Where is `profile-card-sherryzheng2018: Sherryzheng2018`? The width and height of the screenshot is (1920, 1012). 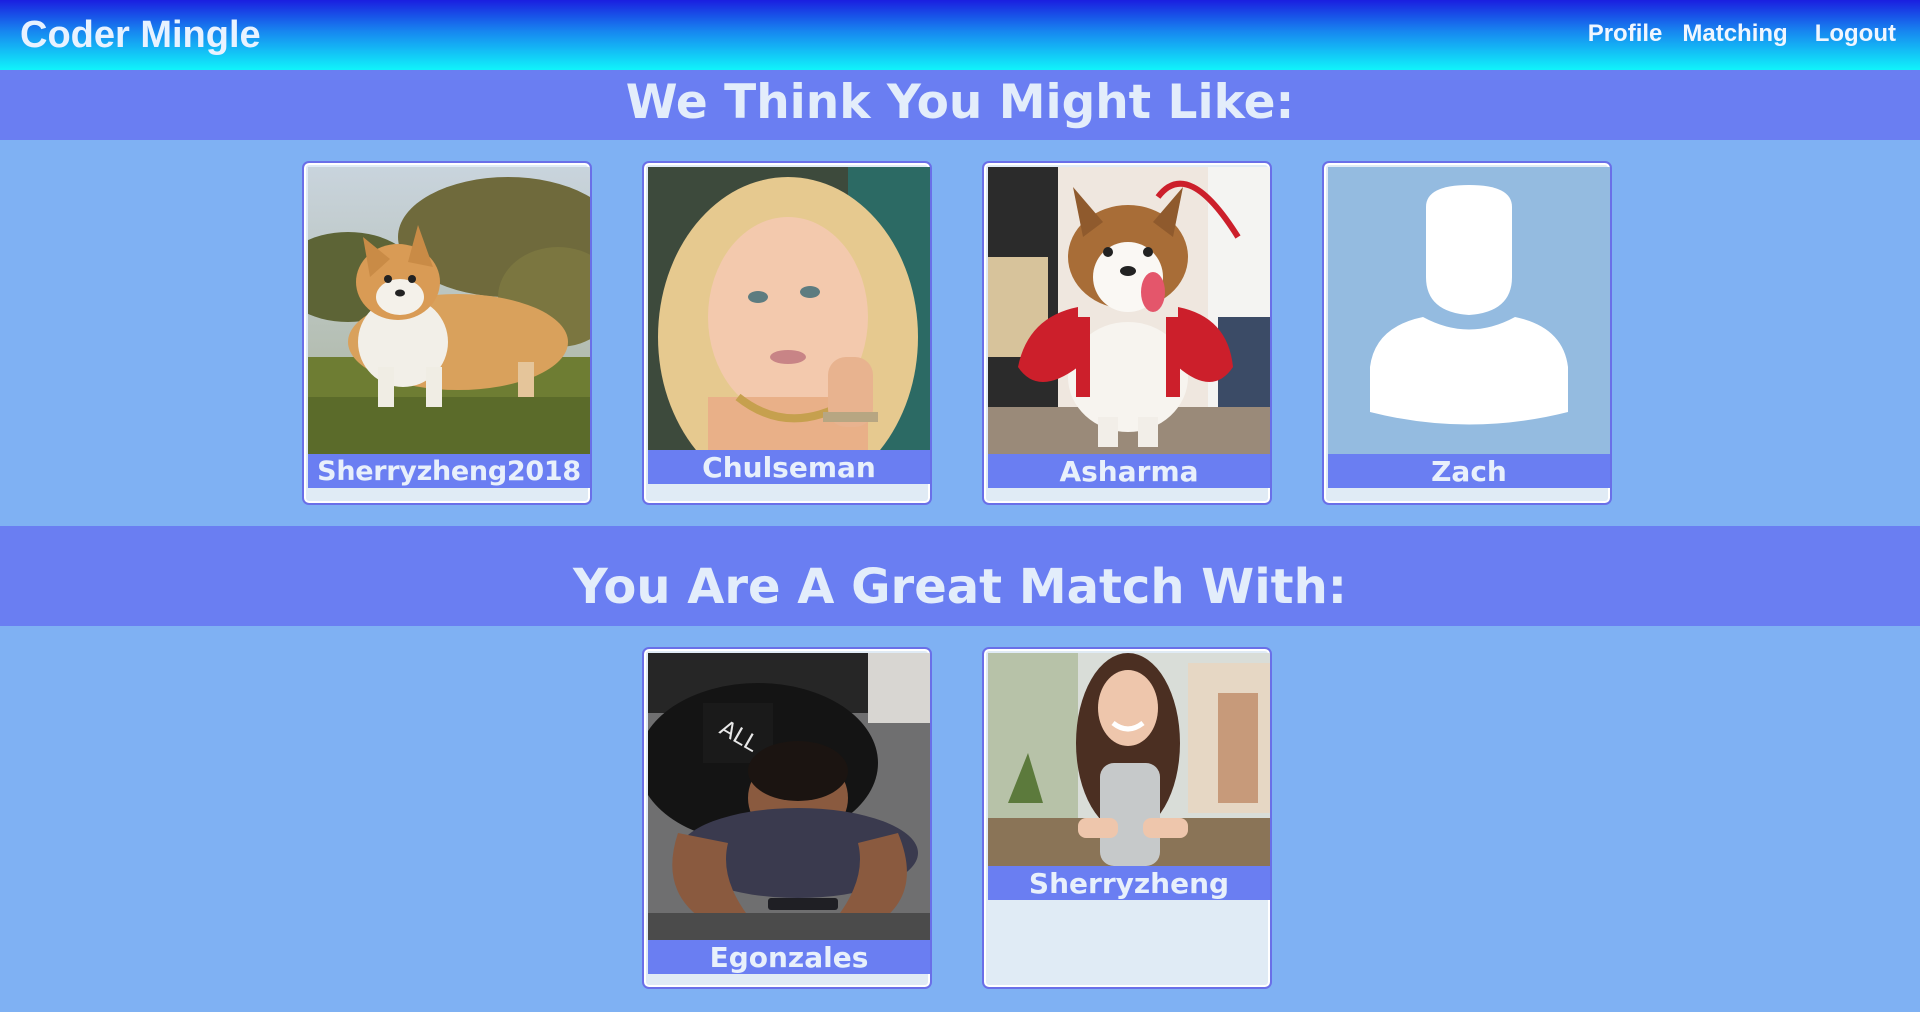 profile-card-sherryzheng2018: Sherryzheng2018 is located at coordinates (447, 333).